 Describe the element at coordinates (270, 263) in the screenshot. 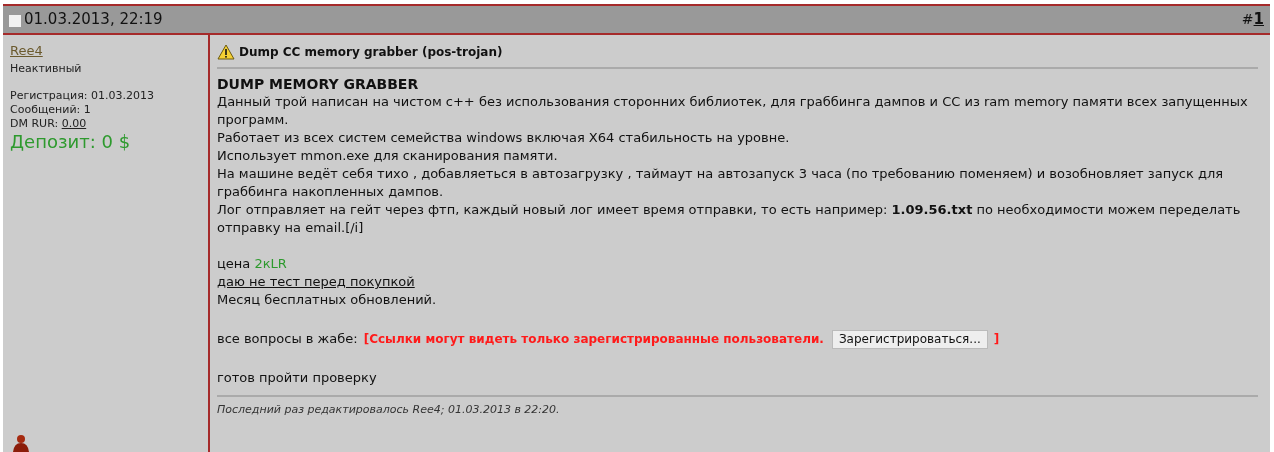

I see `price-value: 2кLR` at that location.